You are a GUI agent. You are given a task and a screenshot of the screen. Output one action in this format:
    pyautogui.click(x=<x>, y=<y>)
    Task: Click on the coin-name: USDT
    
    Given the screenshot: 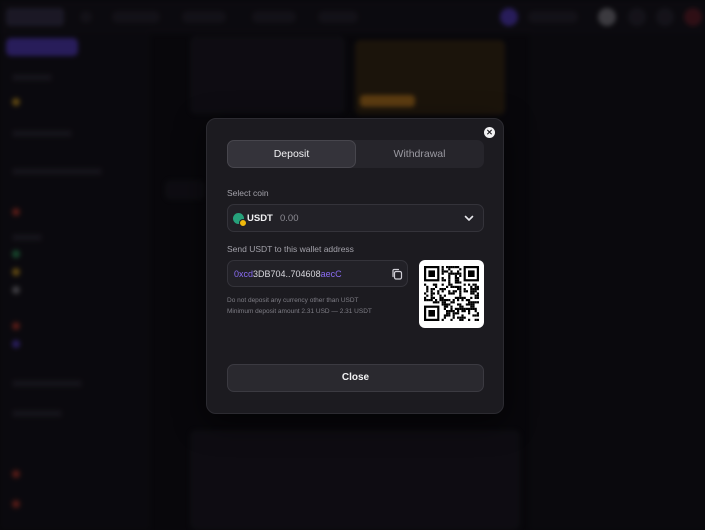 What is the action you would take?
    pyautogui.click(x=260, y=218)
    